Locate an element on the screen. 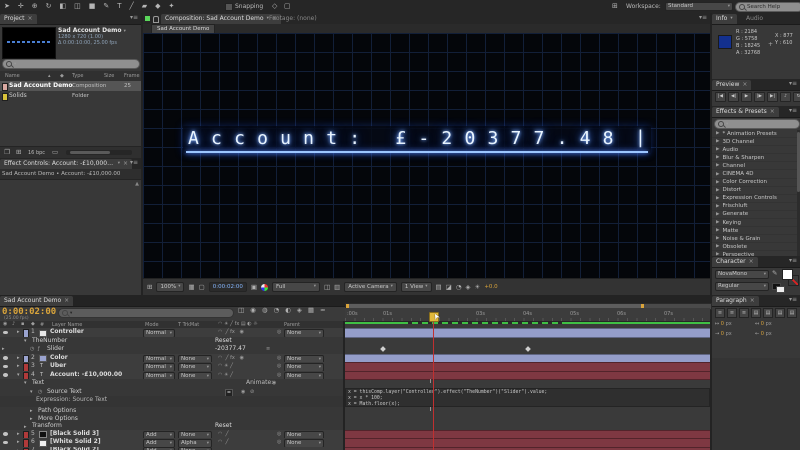  comp-label-chip is located at coordinates (5, 86).